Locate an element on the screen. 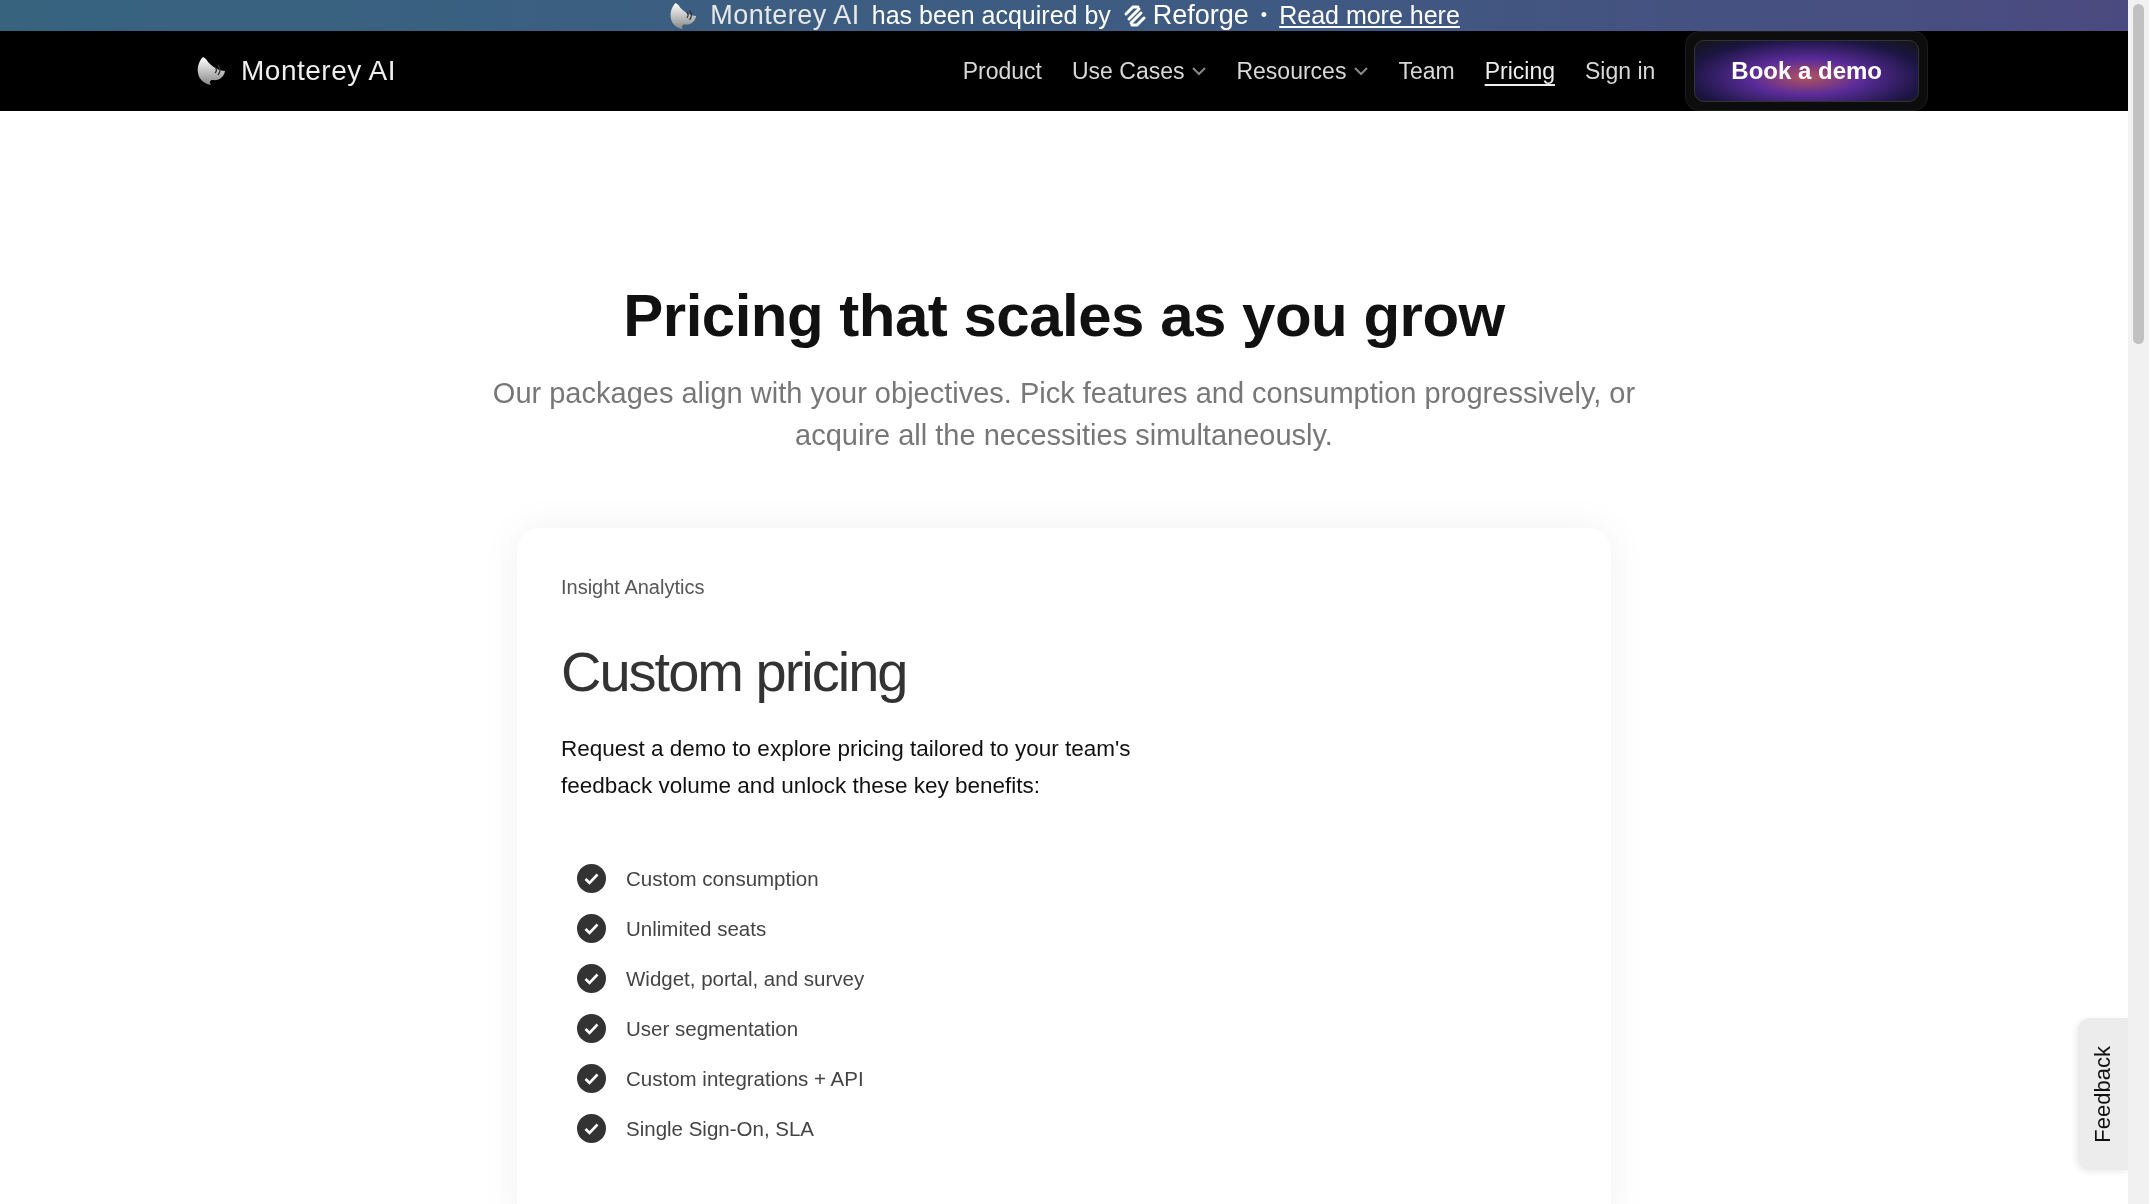  page-title: Pricing that scales as you grow is located at coordinates (1064, 315).